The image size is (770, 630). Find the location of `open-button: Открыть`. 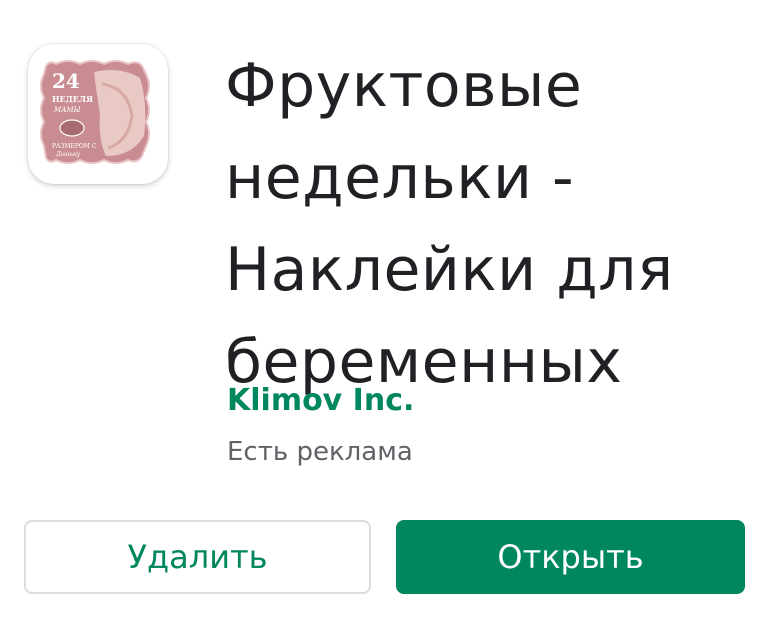

open-button: Открыть is located at coordinates (570, 557).